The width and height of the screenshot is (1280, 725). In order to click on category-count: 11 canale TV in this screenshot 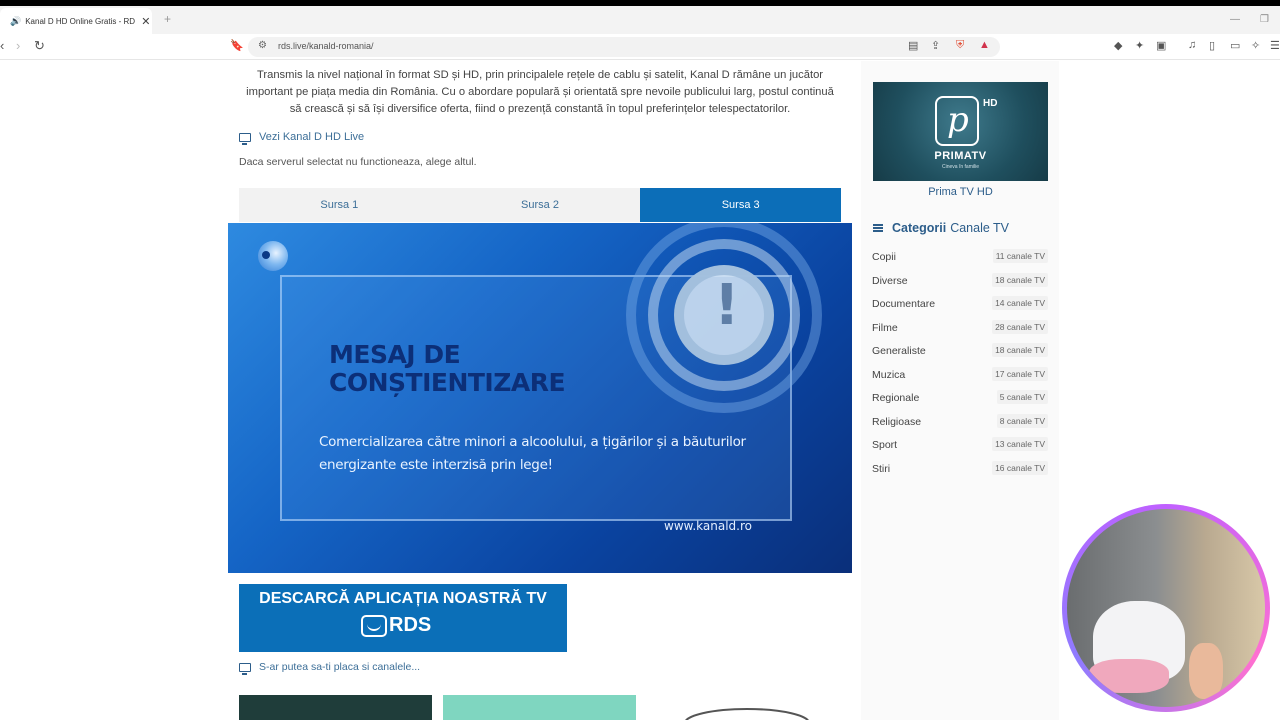, I will do `click(1020, 256)`.